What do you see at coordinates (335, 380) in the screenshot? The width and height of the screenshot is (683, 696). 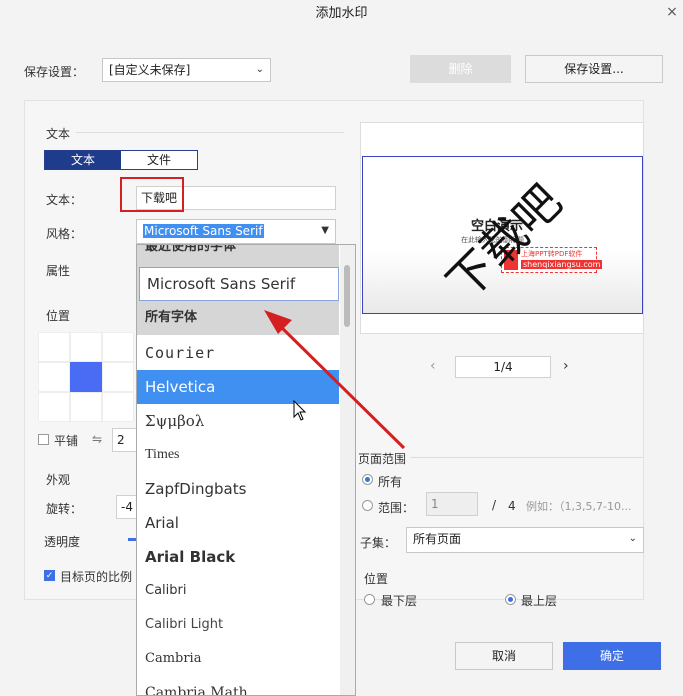 I see `annotation-arrow` at bounding box center [335, 380].